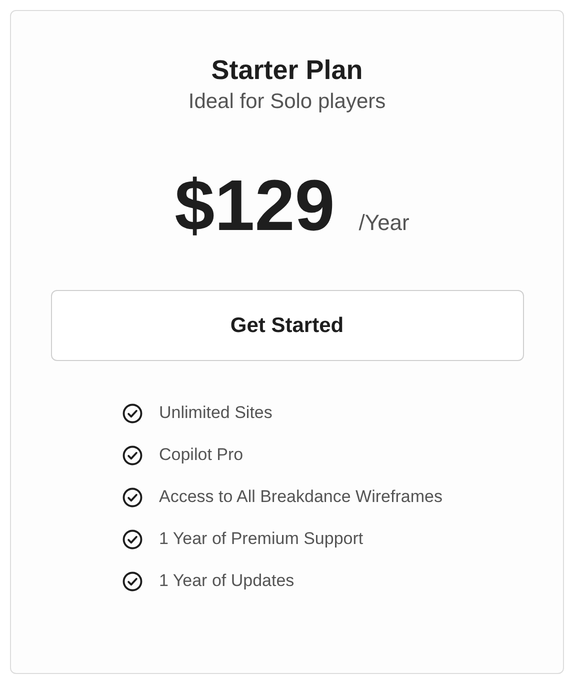 The image size is (573, 689). Describe the element at coordinates (287, 102) in the screenshot. I see `plan-subtitle: Ideal for Solo players` at that location.